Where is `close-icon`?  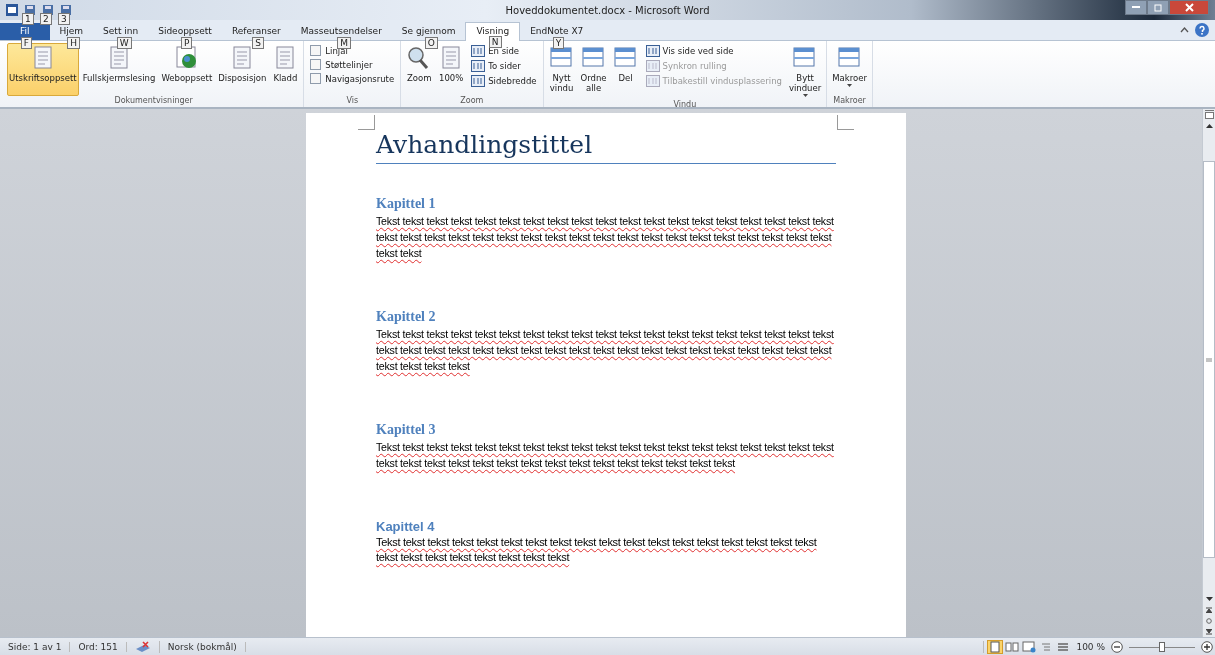 close-icon is located at coordinates (1189, 7).